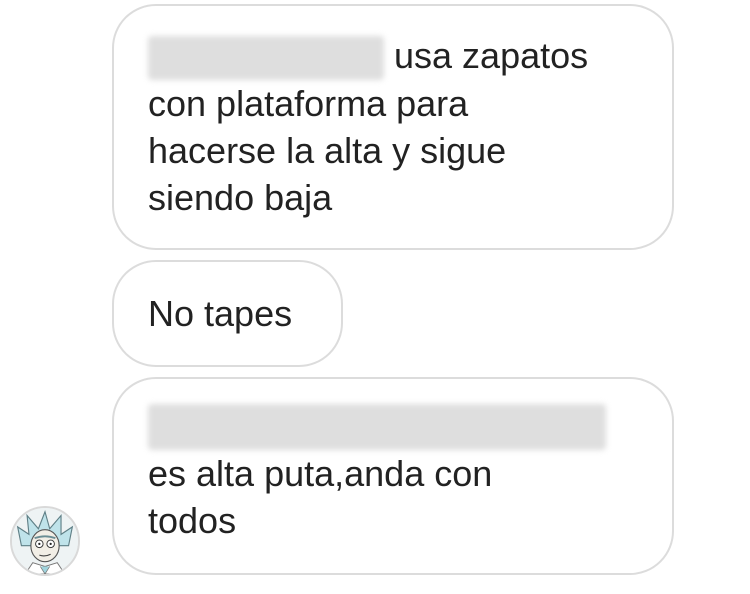 This screenshot has height=594, width=750. Describe the element at coordinates (192, 521) in the screenshot. I see `message-text: todos` at that location.